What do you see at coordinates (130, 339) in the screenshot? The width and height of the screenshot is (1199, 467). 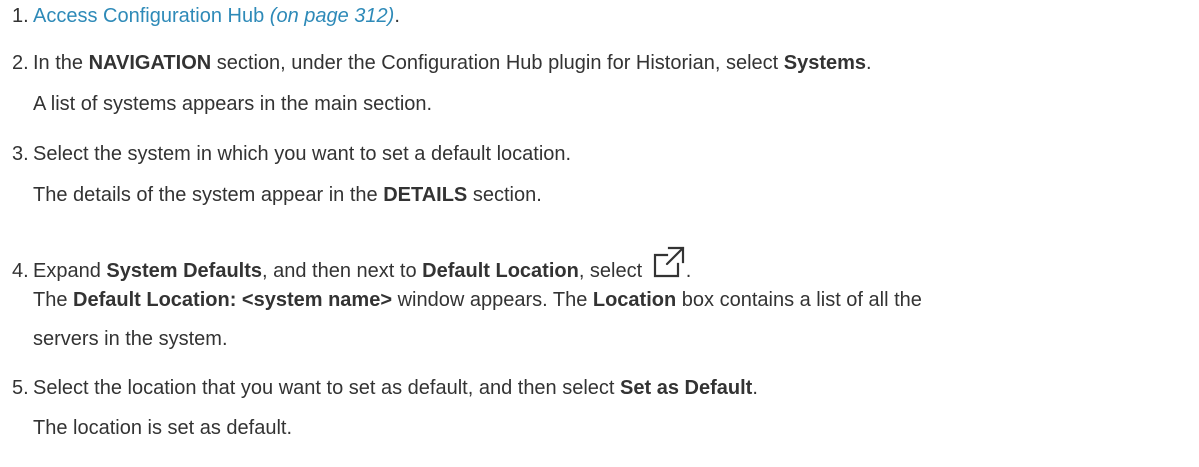 I see `step-4-result-line-2: servers in the system.` at bounding box center [130, 339].